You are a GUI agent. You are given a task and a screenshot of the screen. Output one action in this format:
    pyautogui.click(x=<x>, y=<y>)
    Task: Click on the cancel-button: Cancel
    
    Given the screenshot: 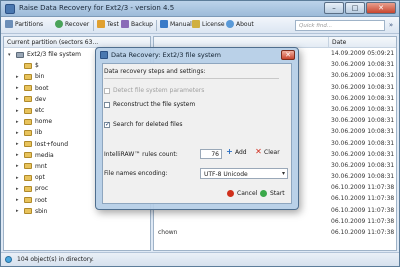 What is the action you would take?
    pyautogui.click(x=242, y=193)
    